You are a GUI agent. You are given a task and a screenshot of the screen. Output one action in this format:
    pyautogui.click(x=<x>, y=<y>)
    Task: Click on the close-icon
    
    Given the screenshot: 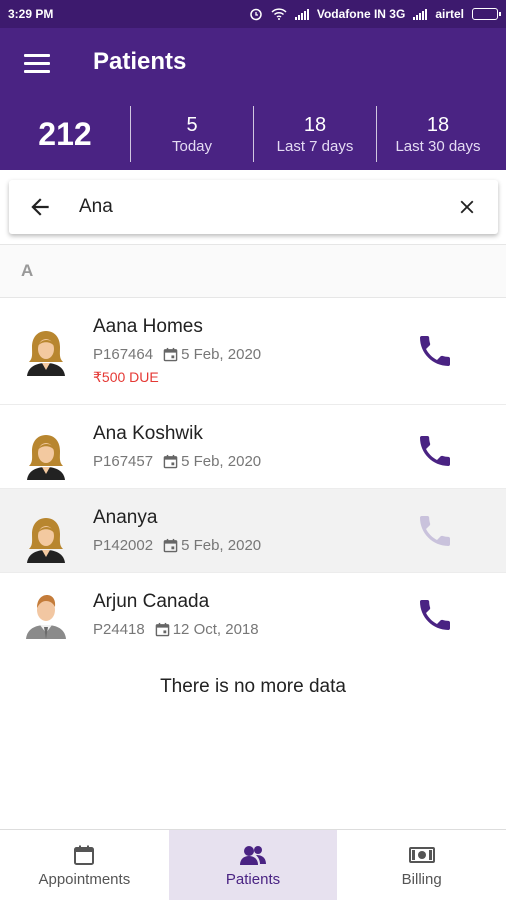 What is the action you would take?
    pyautogui.click(x=467, y=207)
    